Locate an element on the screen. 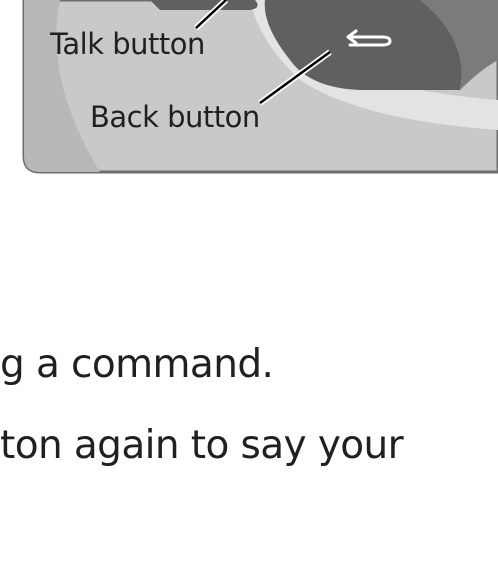  talk-button is located at coordinates (204, 5).